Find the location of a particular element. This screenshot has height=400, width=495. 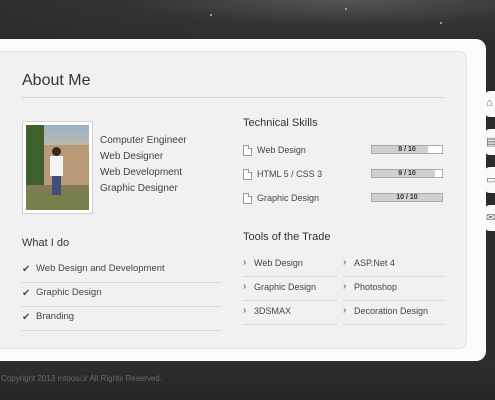

tool-label: Decoration Design is located at coordinates (391, 311).